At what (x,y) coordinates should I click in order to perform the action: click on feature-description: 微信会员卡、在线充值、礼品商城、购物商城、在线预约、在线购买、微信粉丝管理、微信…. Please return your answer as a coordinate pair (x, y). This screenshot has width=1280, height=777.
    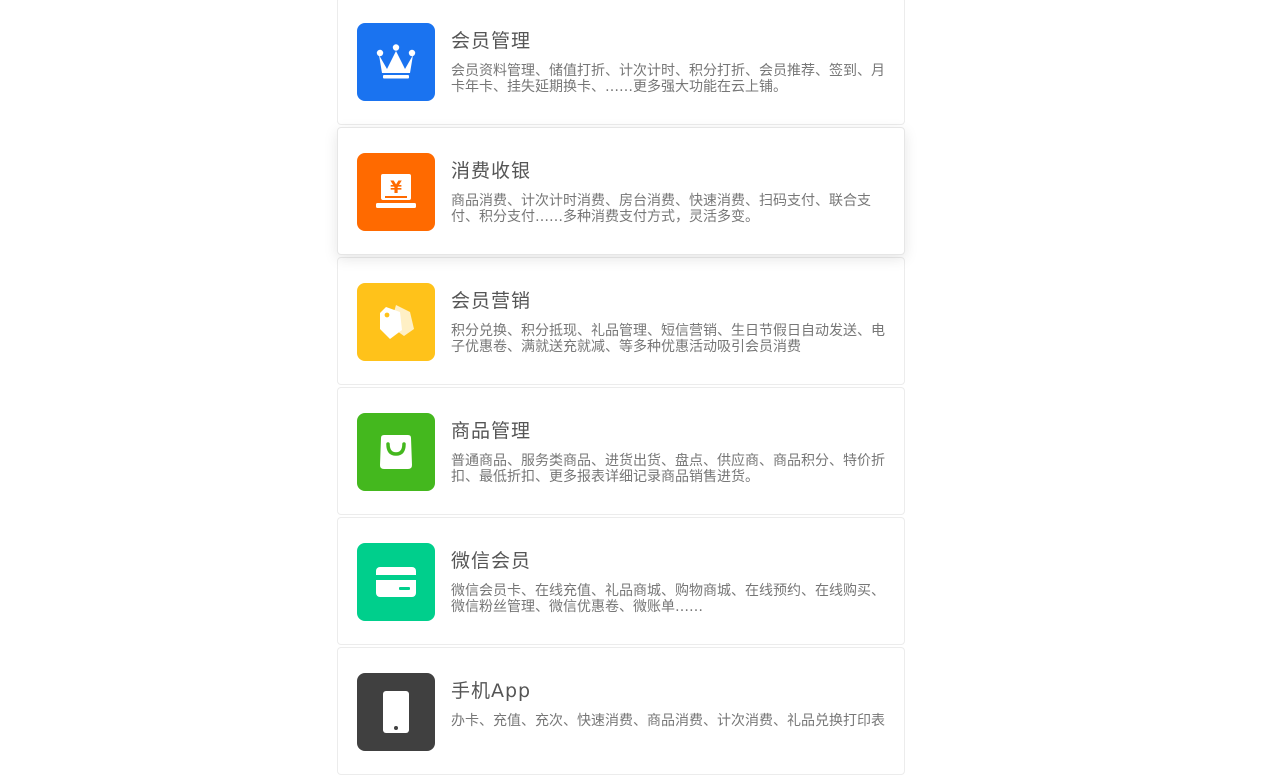
    Looking at the image, I should click on (668, 599).